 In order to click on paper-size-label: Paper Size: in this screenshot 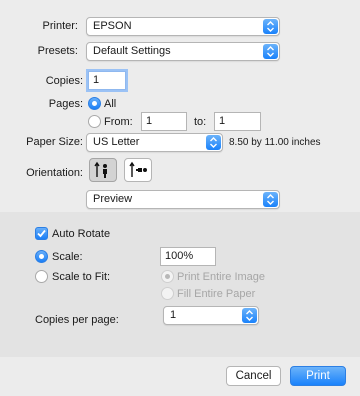, I will do `click(54, 142)`.